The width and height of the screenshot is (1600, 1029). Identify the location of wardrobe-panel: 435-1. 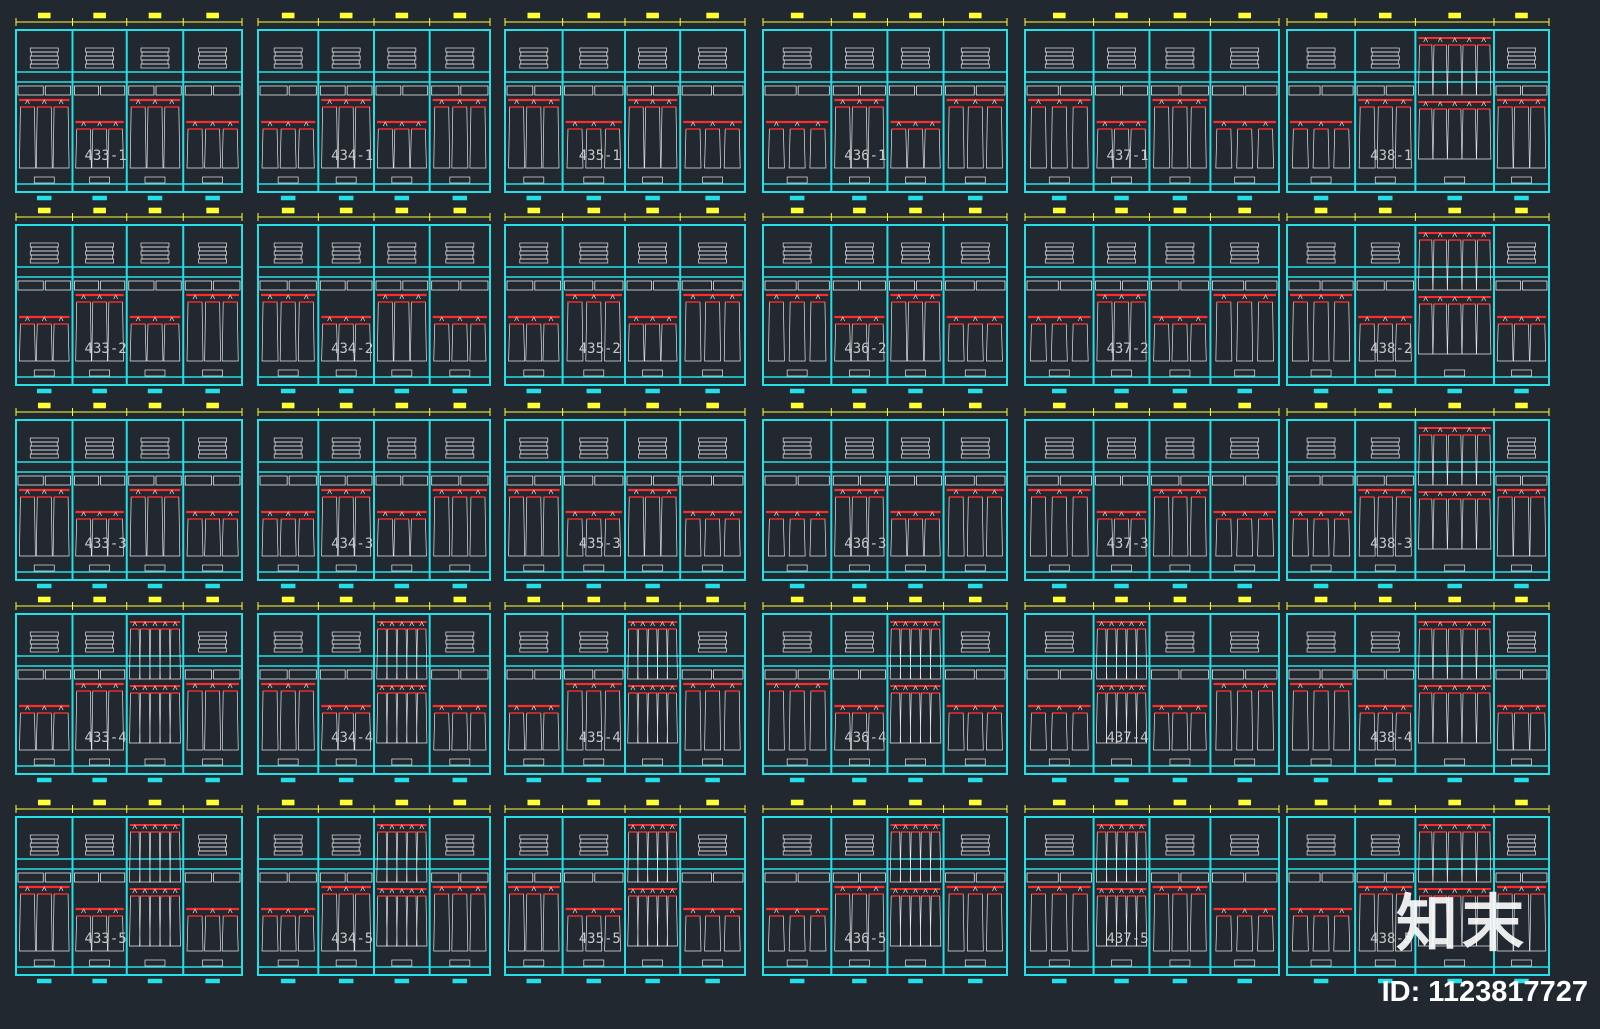
(625, 106).